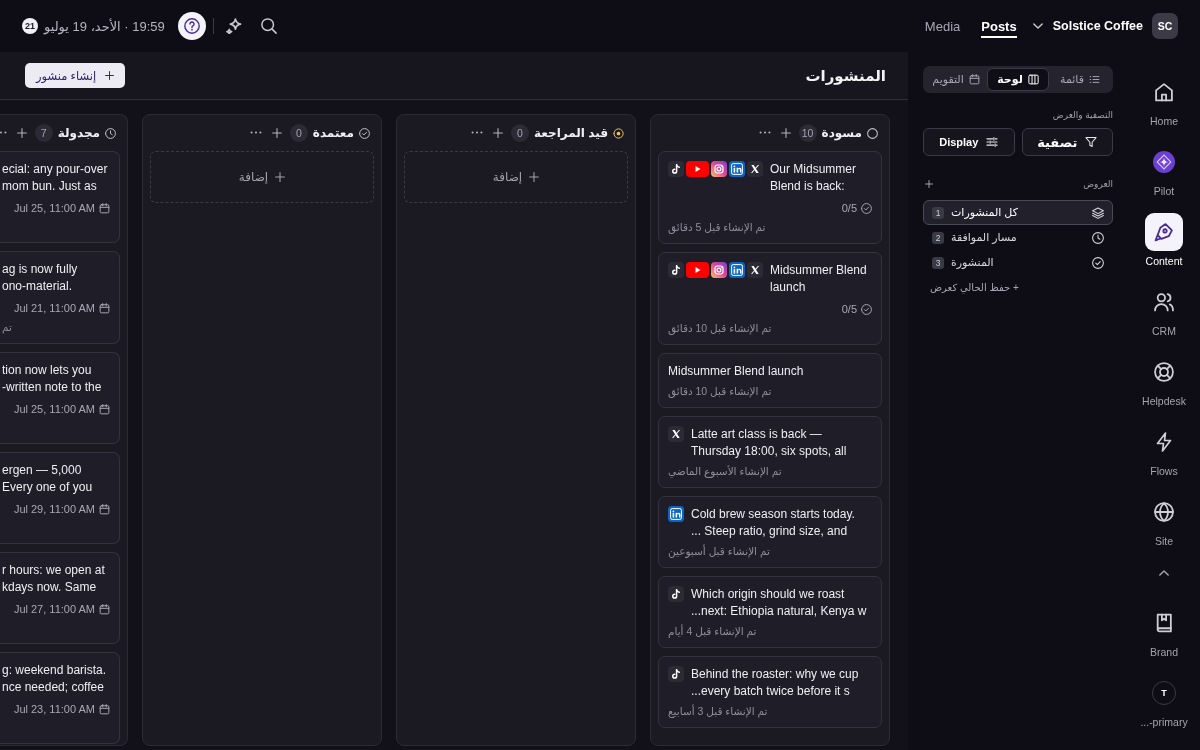 The width and height of the screenshot is (1200, 750). Describe the element at coordinates (1094, 79) in the screenshot. I see `list-icon` at that location.